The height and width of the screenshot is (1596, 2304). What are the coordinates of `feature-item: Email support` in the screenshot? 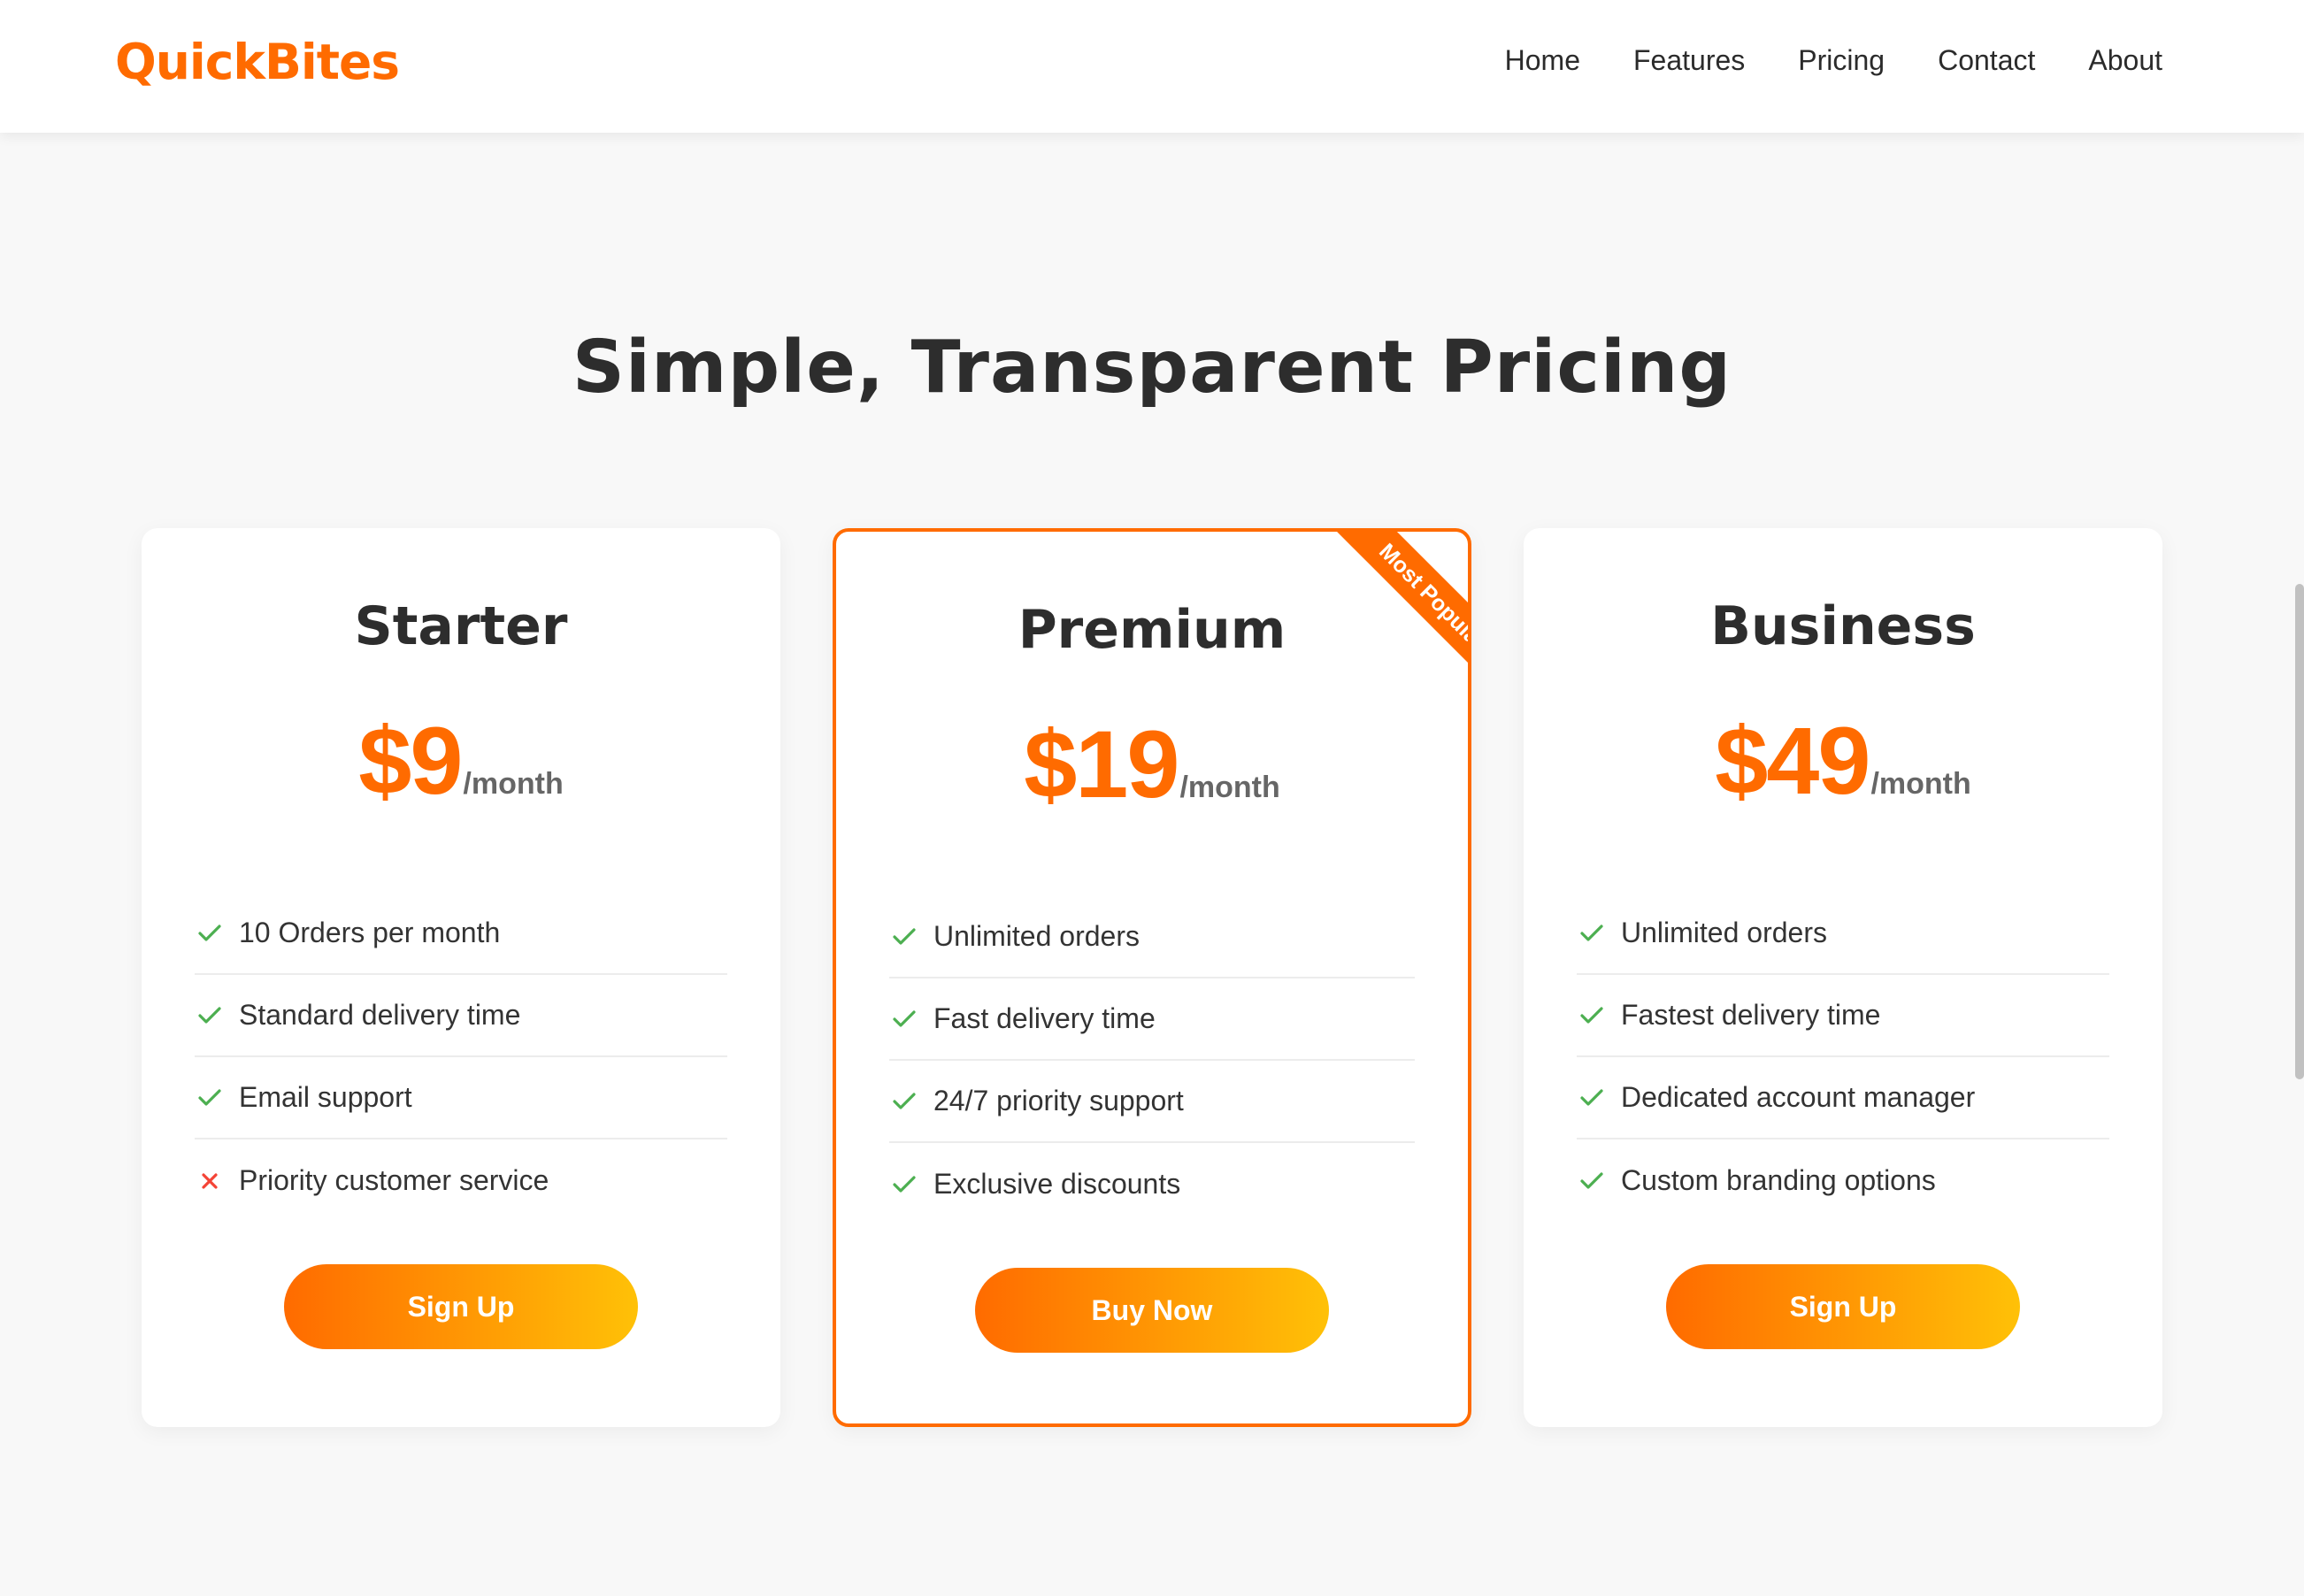 It's located at (461, 1098).